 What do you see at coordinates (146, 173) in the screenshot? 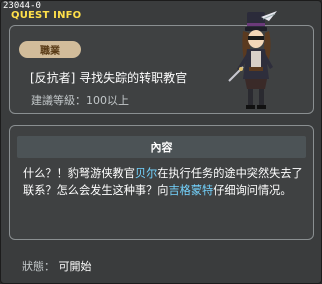
I see `npc-link-bell: 贝尔` at bounding box center [146, 173].